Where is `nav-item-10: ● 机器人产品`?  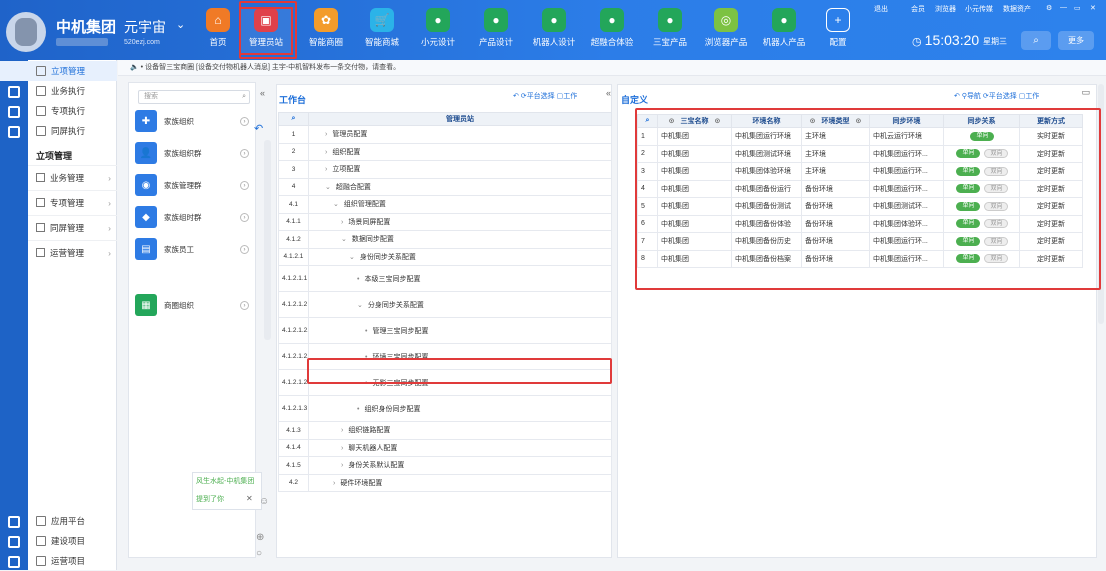 nav-item-10: ● 机器人产品 is located at coordinates (784, 31).